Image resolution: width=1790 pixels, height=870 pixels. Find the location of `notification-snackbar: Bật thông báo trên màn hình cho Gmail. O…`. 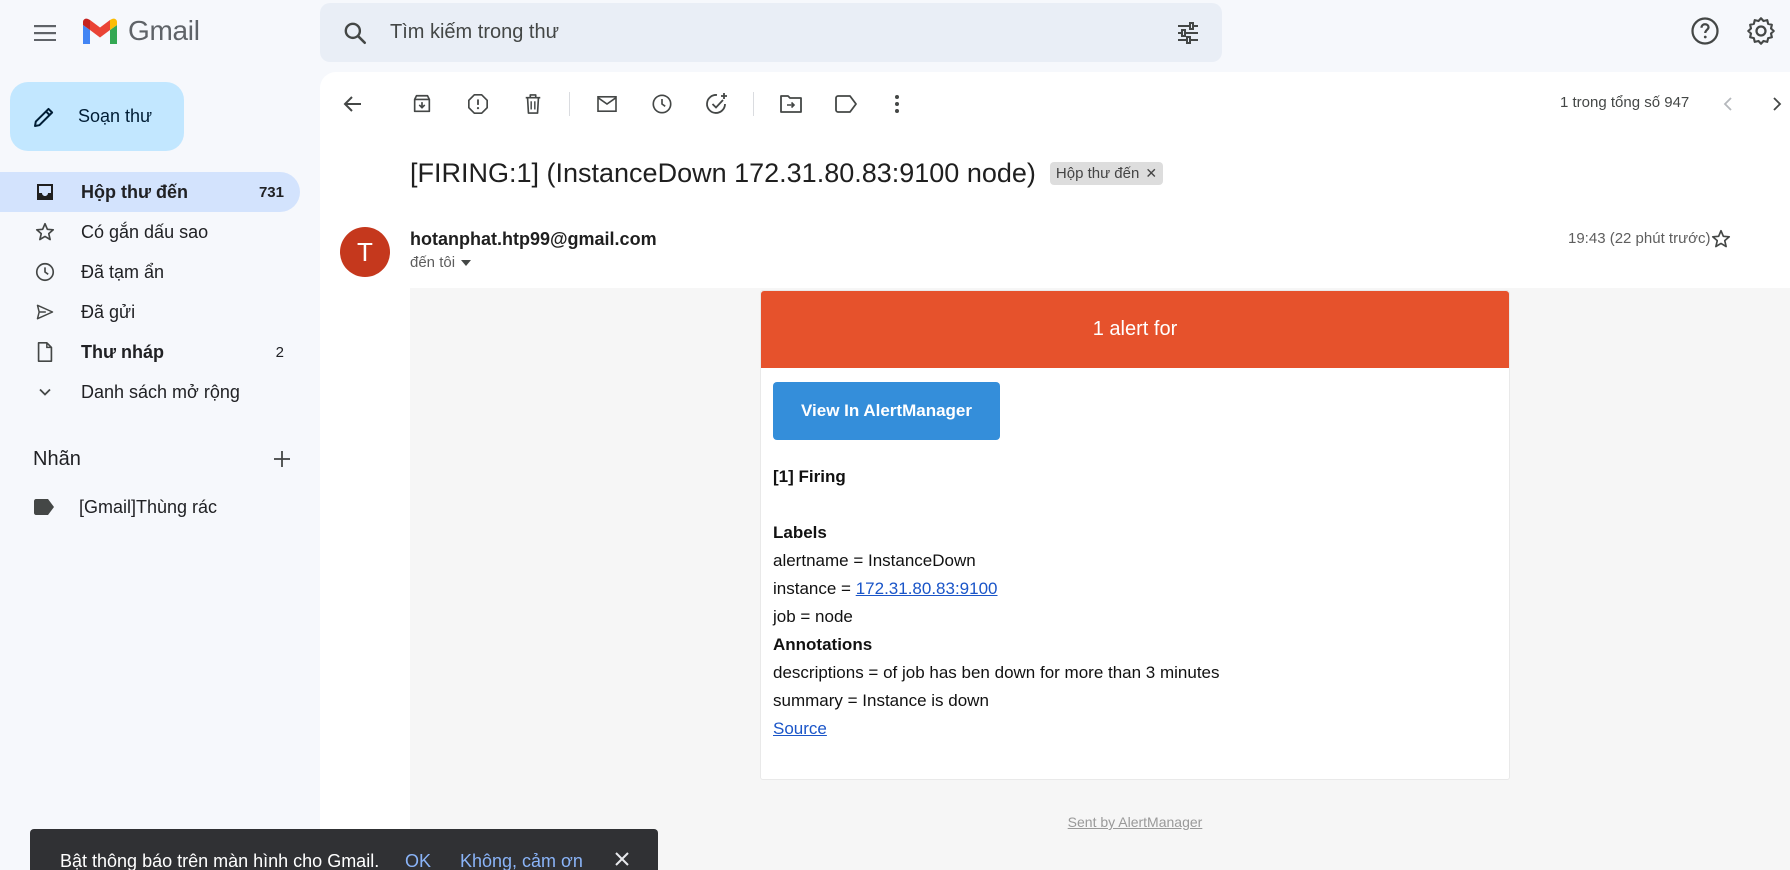

notification-snackbar: Bật thông báo trên màn hình cho Gmail. O… is located at coordinates (344, 849).